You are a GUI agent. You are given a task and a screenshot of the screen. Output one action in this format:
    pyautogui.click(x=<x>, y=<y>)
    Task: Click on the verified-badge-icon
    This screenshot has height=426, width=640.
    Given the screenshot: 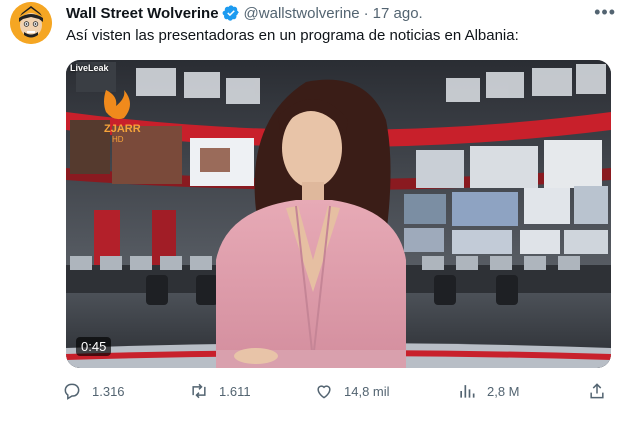 What is the action you would take?
    pyautogui.click(x=231, y=13)
    